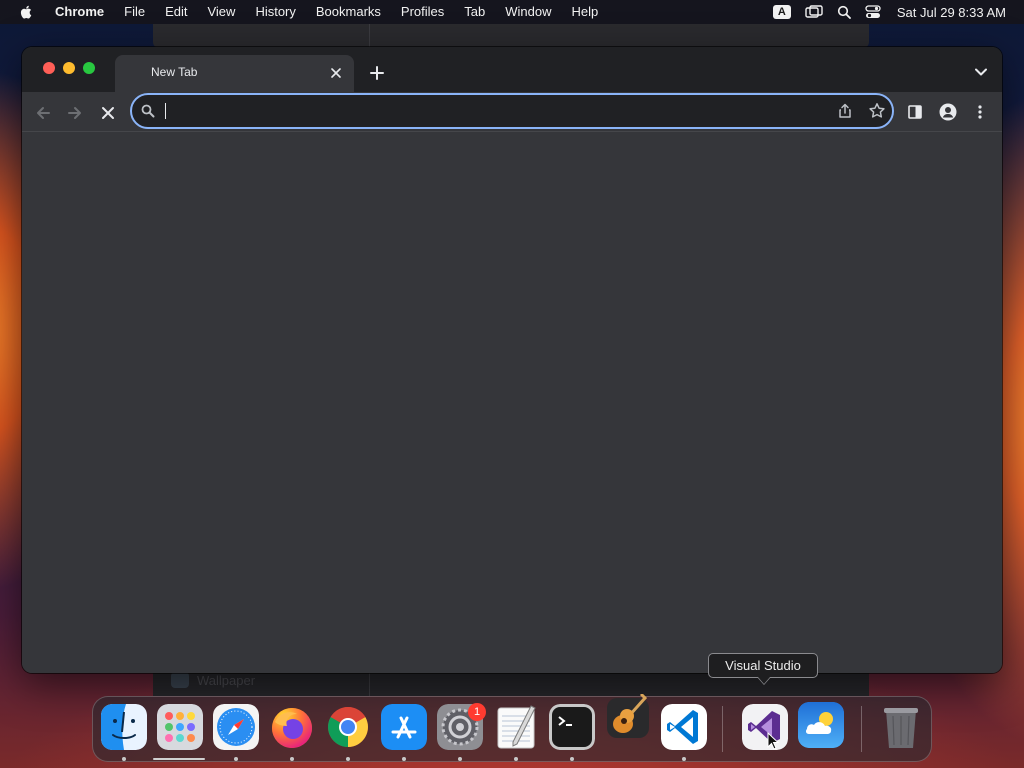 Image resolution: width=1024 pixels, height=768 pixels. I want to click on dock-vscode-icon, so click(684, 727).